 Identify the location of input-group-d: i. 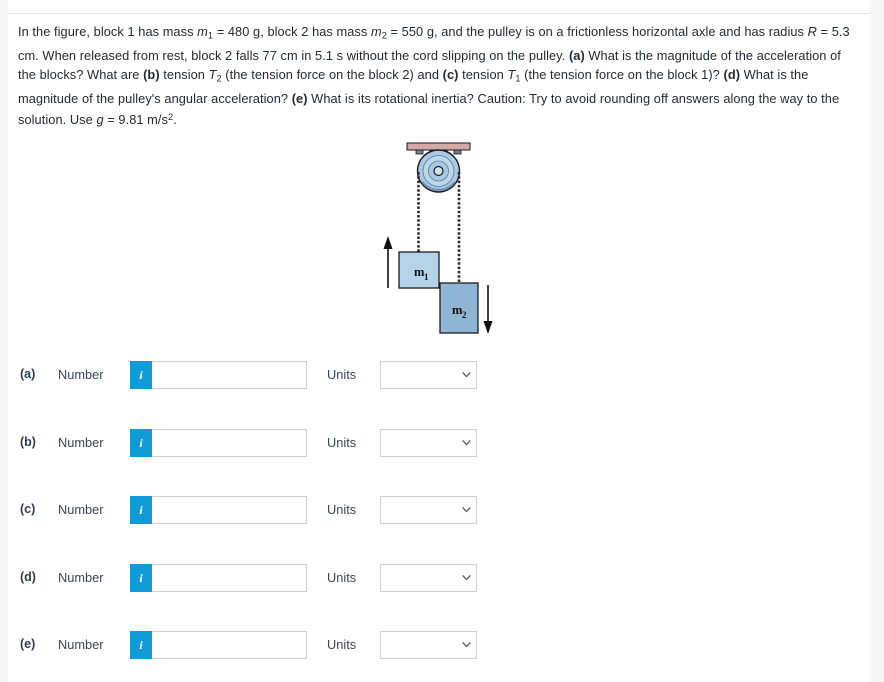
(218, 578).